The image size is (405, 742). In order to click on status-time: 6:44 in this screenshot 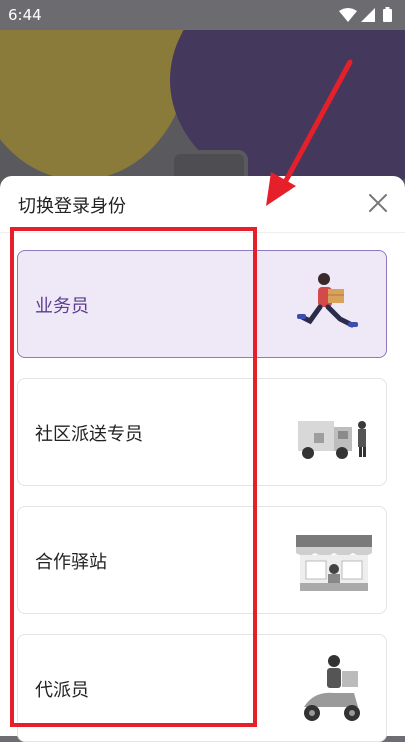, I will do `click(25, 15)`.